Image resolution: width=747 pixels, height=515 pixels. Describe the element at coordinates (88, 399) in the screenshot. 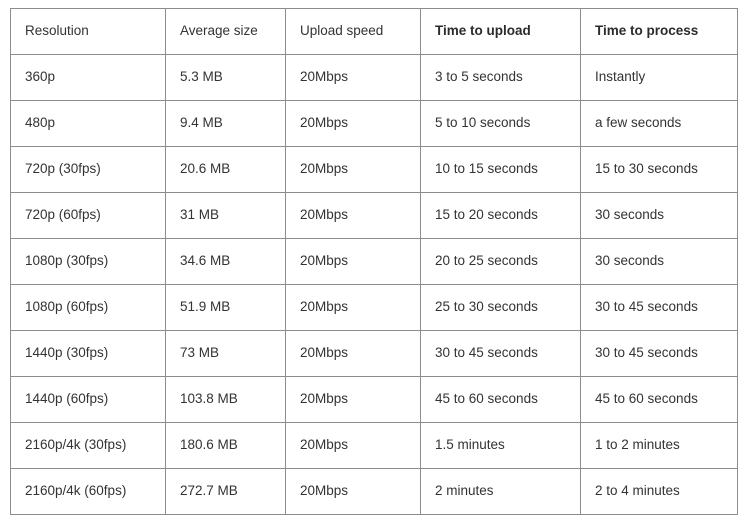

I see `cell-resolution: 1440p (60fps)` at that location.